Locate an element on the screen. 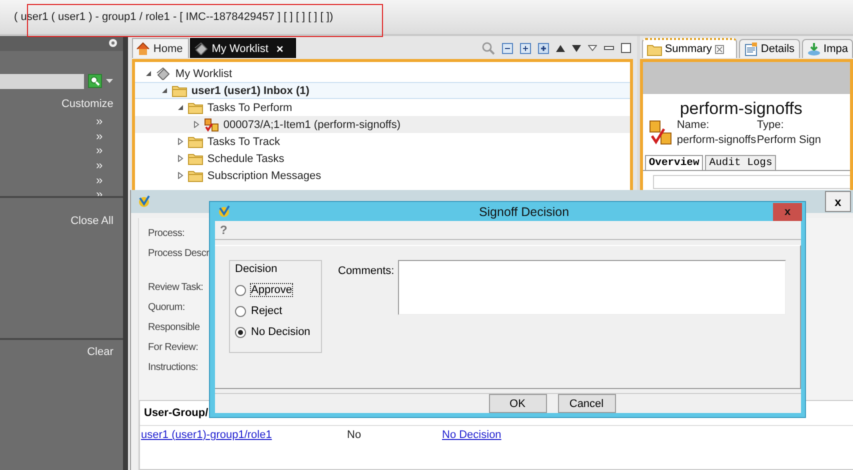 This screenshot has width=853, height=470. table-cell-text: No is located at coordinates (354, 435).